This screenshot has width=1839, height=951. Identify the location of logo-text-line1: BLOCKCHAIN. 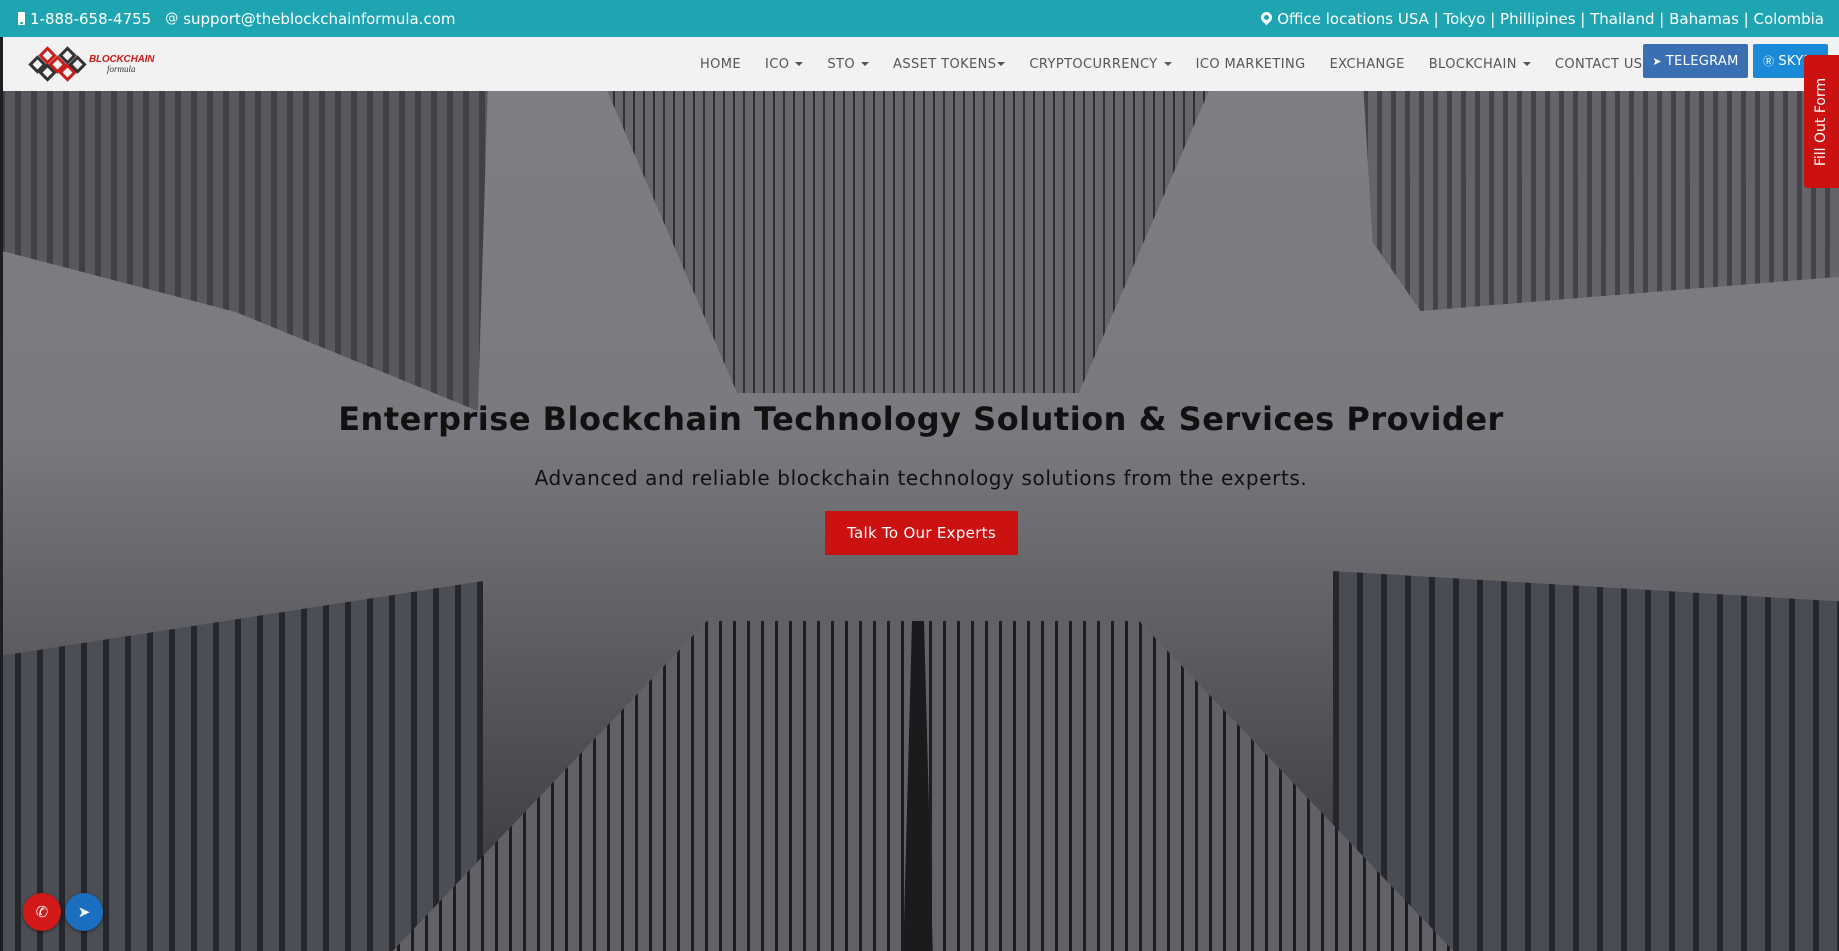
(122, 59).